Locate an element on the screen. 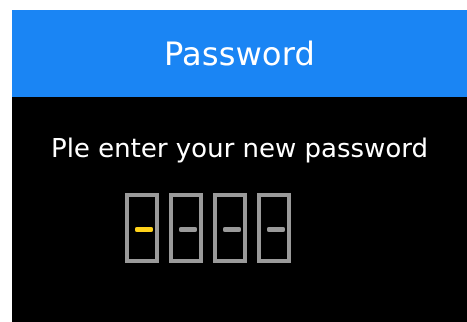  dialog-title: Password is located at coordinates (239, 53).